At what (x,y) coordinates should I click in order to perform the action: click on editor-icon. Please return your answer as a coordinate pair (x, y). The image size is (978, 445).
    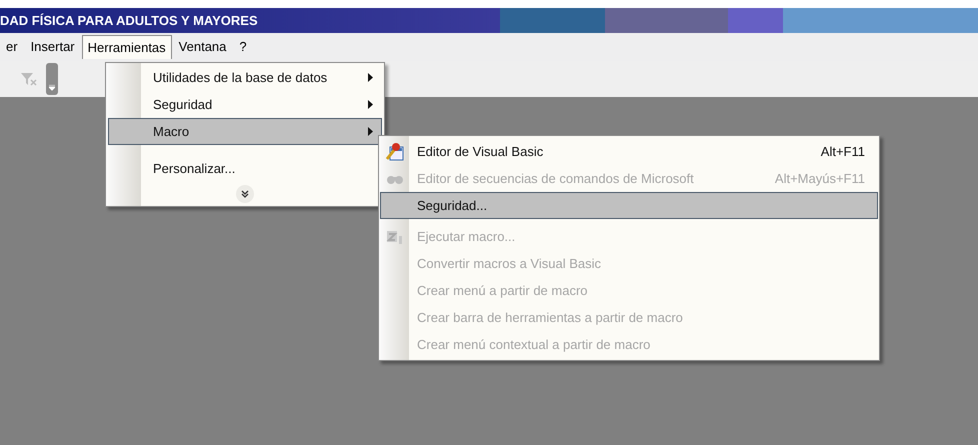
    Looking at the image, I should click on (395, 152).